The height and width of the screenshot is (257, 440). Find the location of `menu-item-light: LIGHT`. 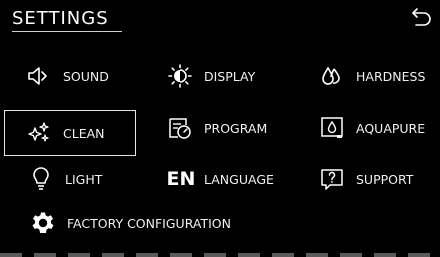

menu-item-light: LIGHT is located at coordinates (65, 179).